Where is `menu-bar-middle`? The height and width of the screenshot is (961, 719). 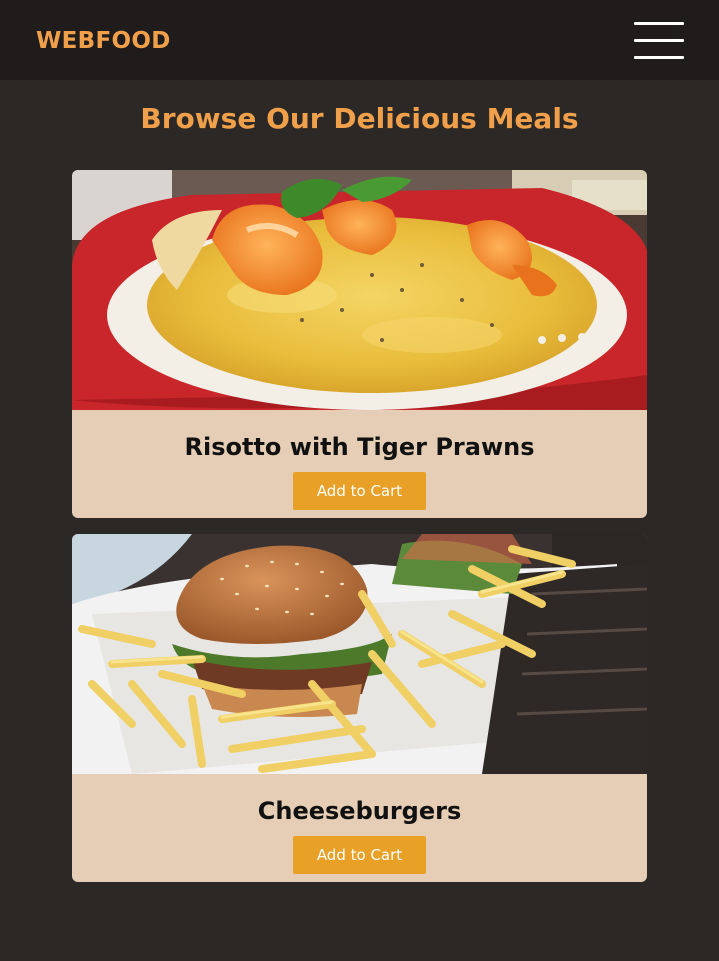 menu-bar-middle is located at coordinates (659, 40).